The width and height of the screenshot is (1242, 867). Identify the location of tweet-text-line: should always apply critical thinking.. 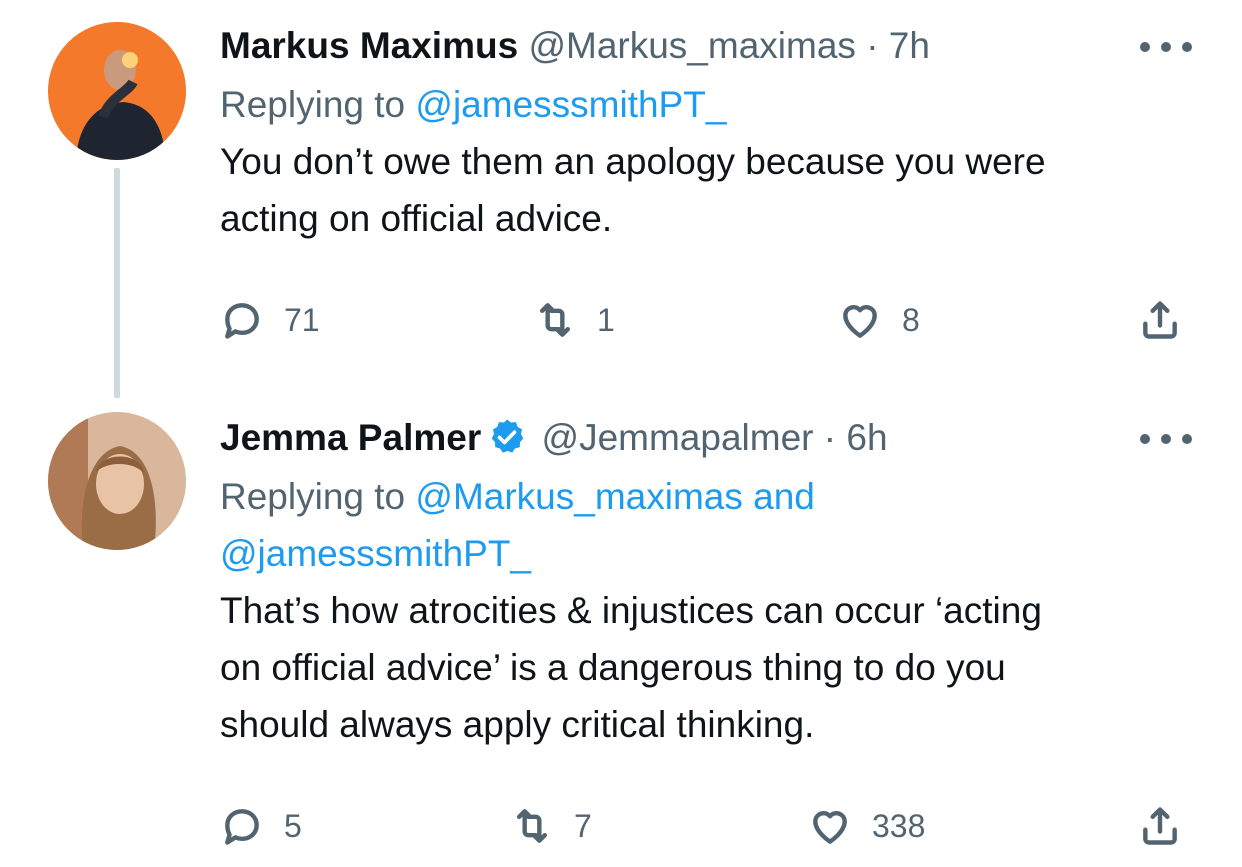
(517, 724).